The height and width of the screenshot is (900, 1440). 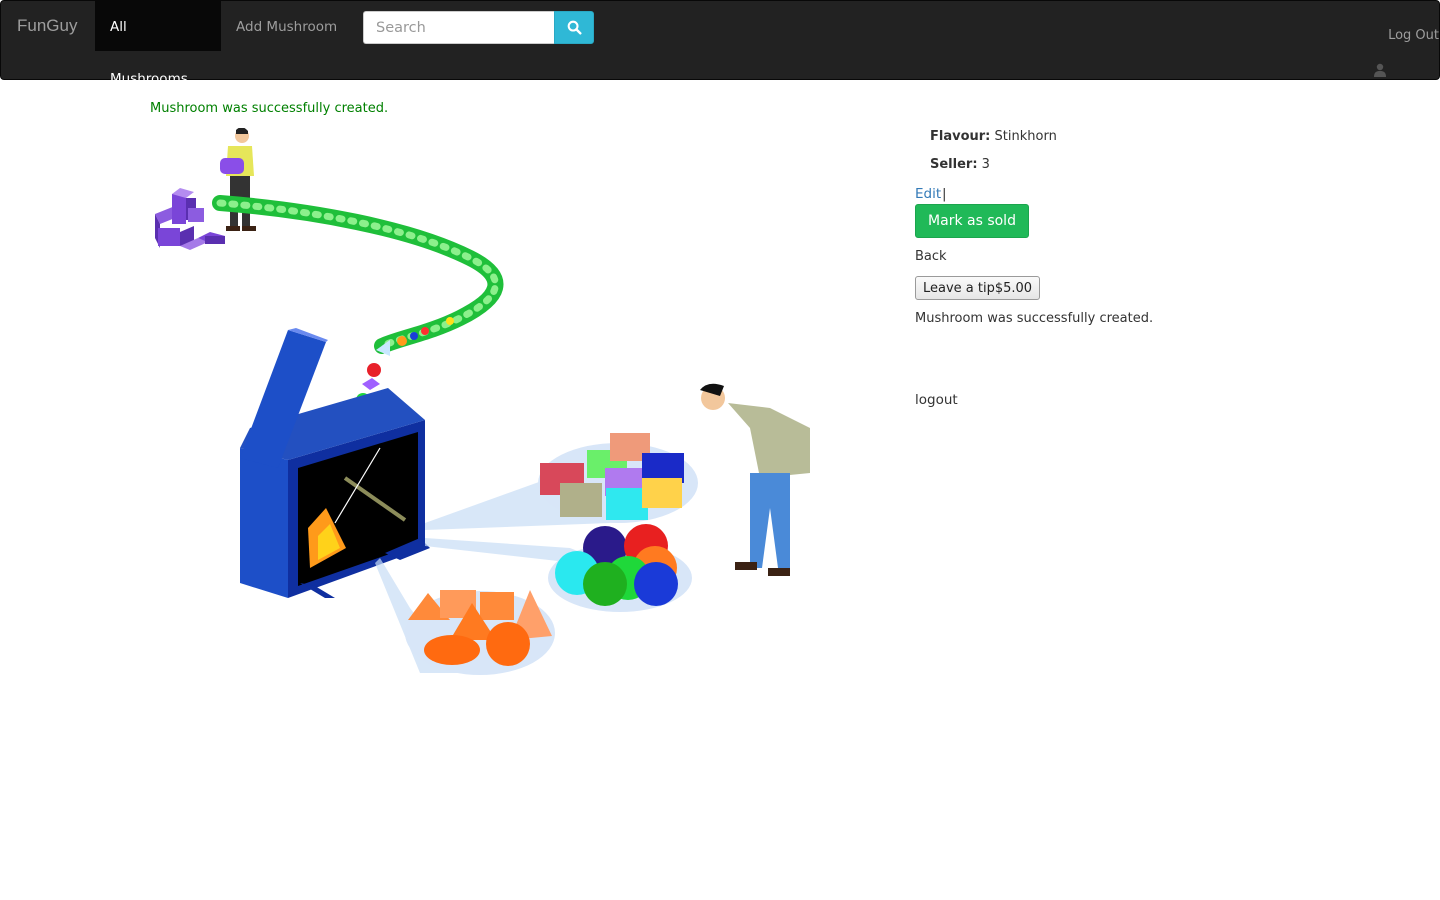 What do you see at coordinates (985, 164) in the screenshot?
I see `seller-value: 3` at bounding box center [985, 164].